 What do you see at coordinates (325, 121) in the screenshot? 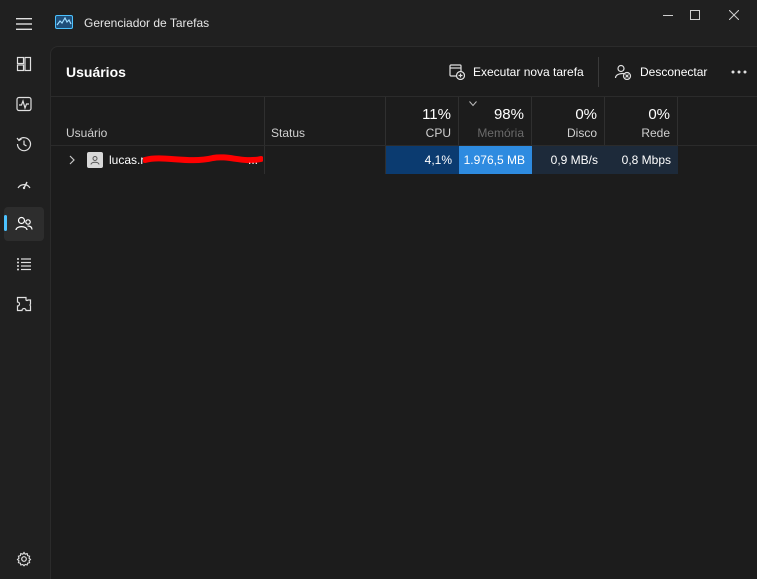
I see `column-header-status: Status` at bounding box center [325, 121].